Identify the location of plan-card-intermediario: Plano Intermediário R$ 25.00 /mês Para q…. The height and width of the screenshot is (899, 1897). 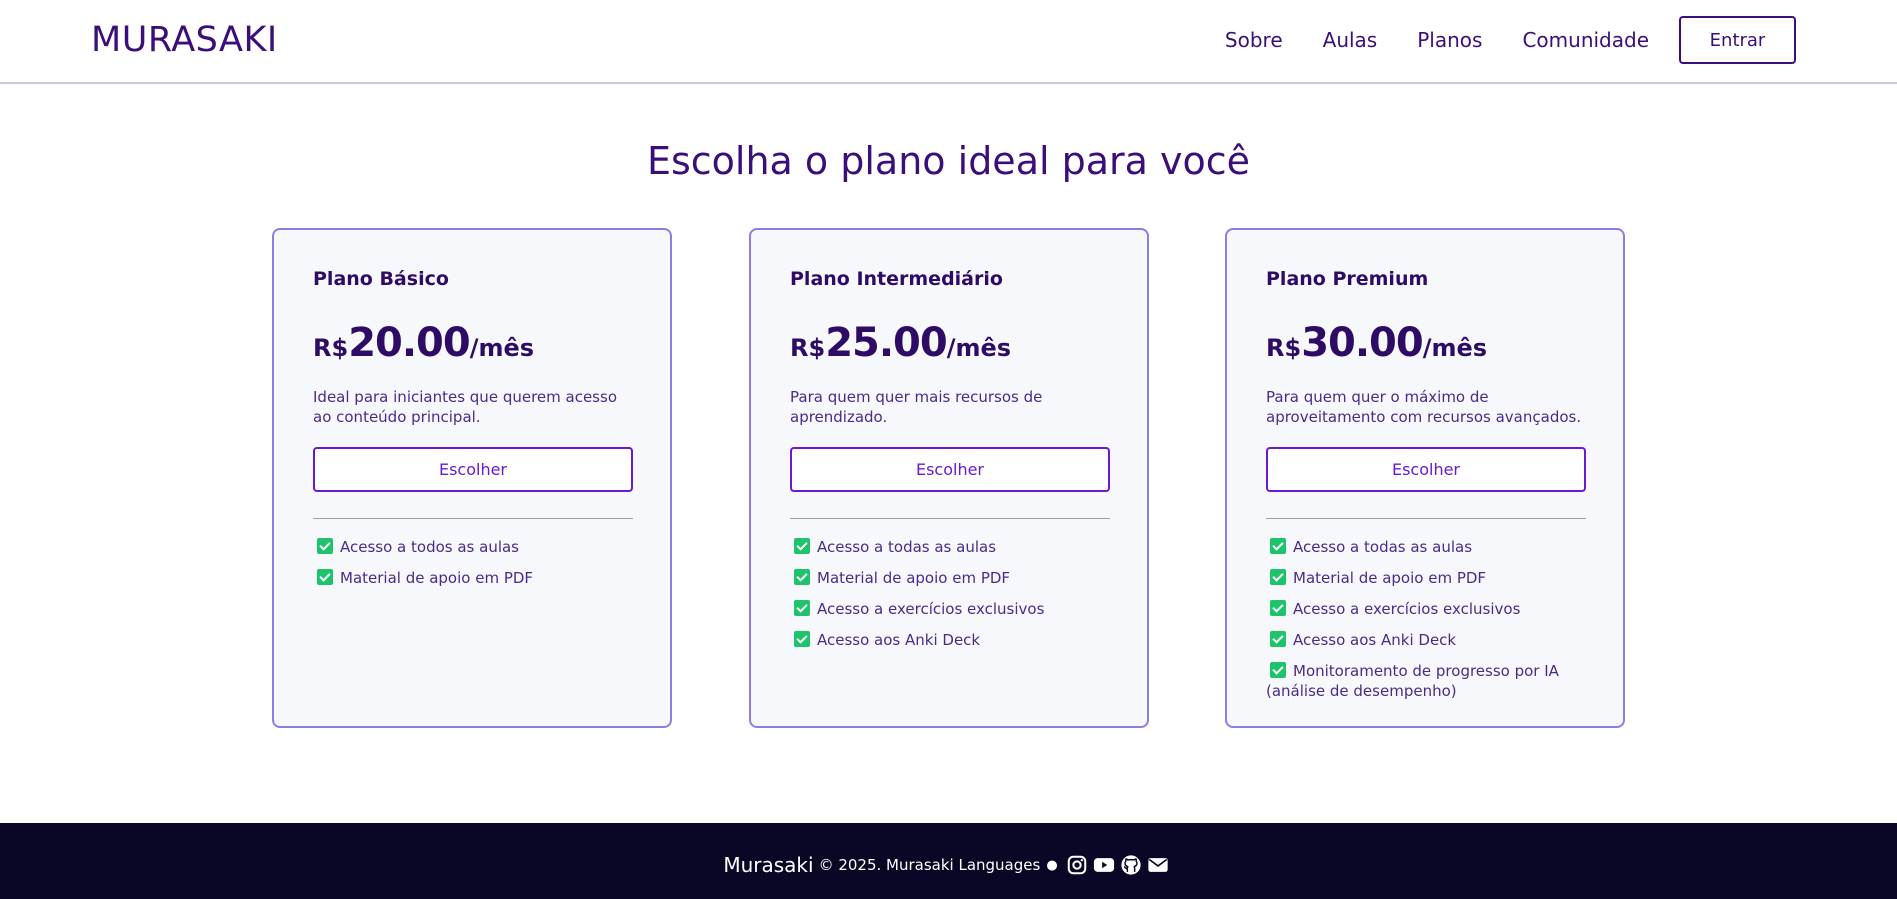
(949, 478).